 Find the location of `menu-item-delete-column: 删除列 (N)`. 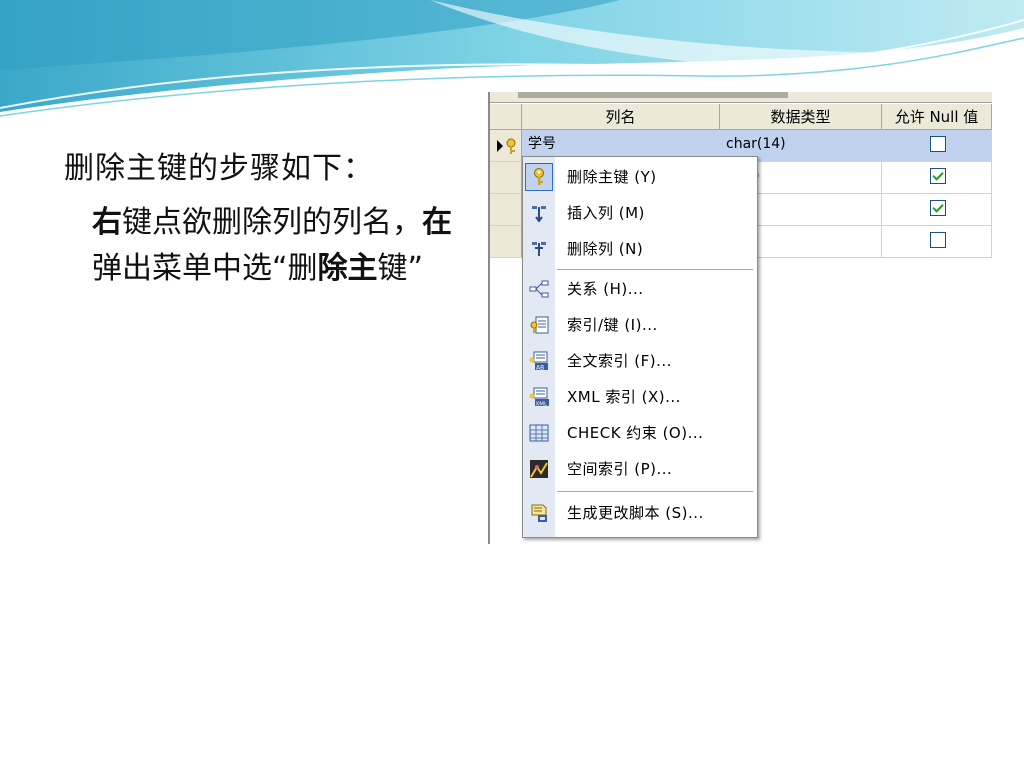

menu-item-delete-column: 删除列 (N) is located at coordinates (640, 249).